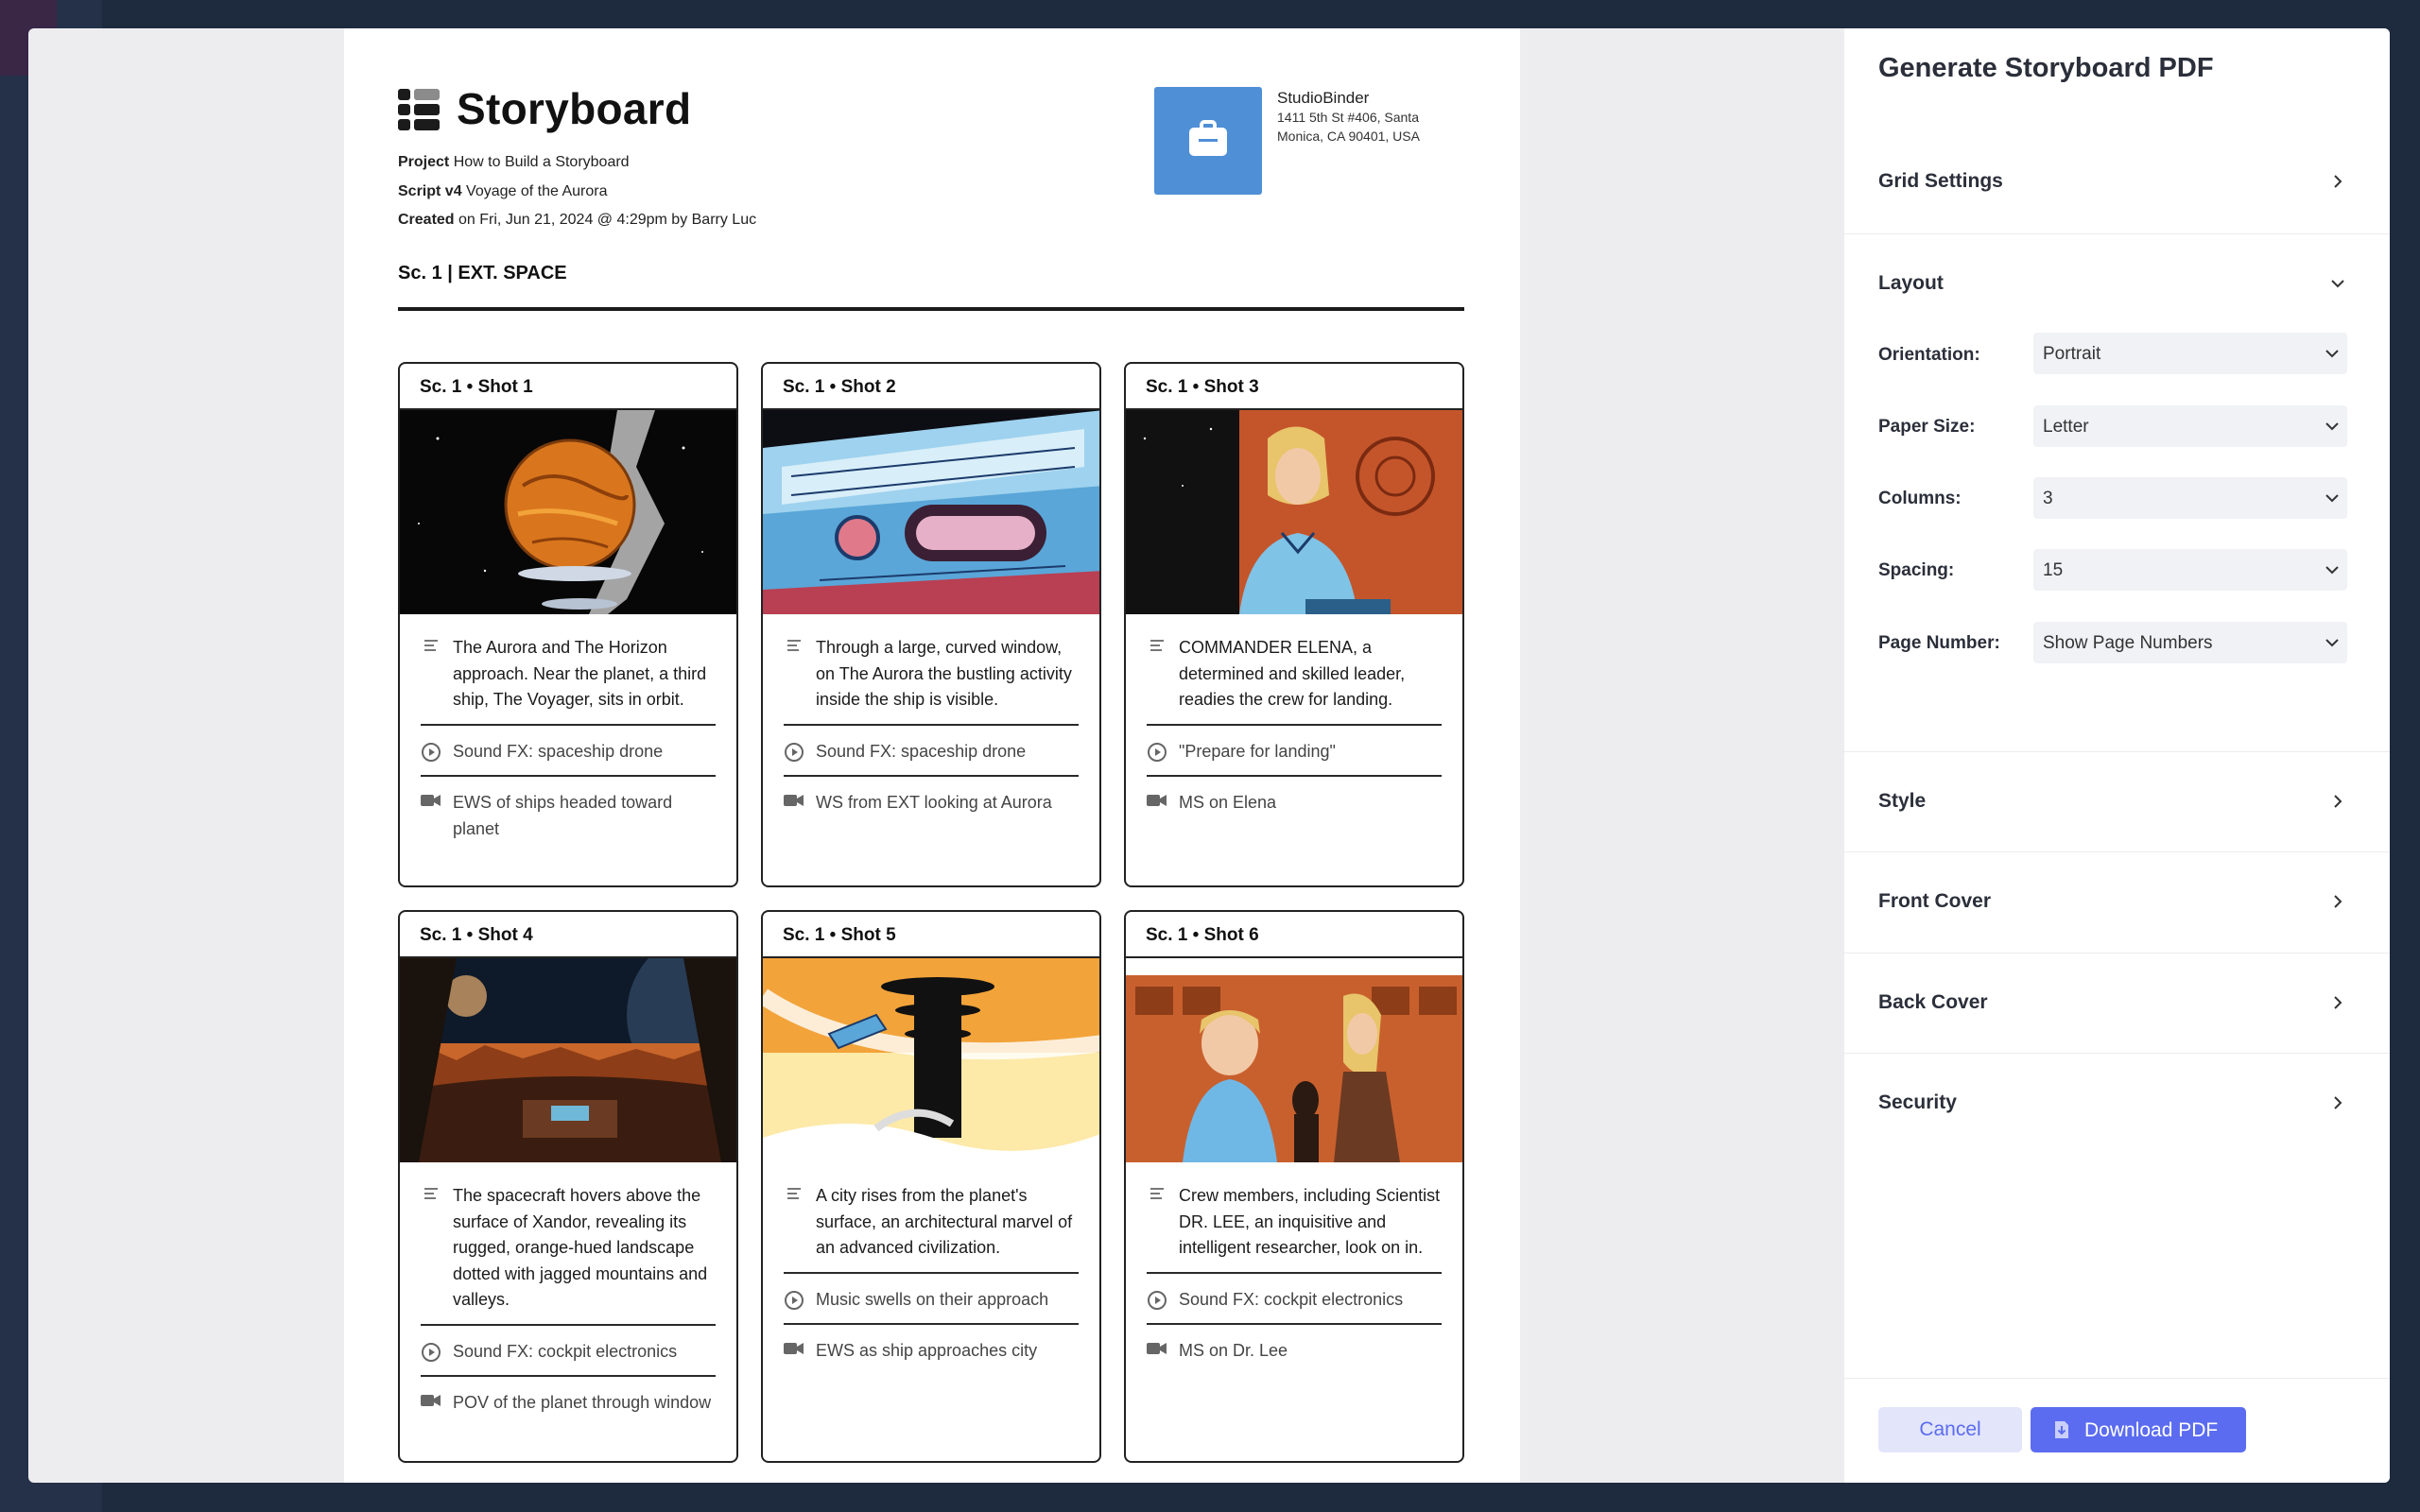 The image size is (2420, 1512). Describe the element at coordinates (568, 813) in the screenshot. I see `shot-camera: EWS of ships headed toward planet` at that location.